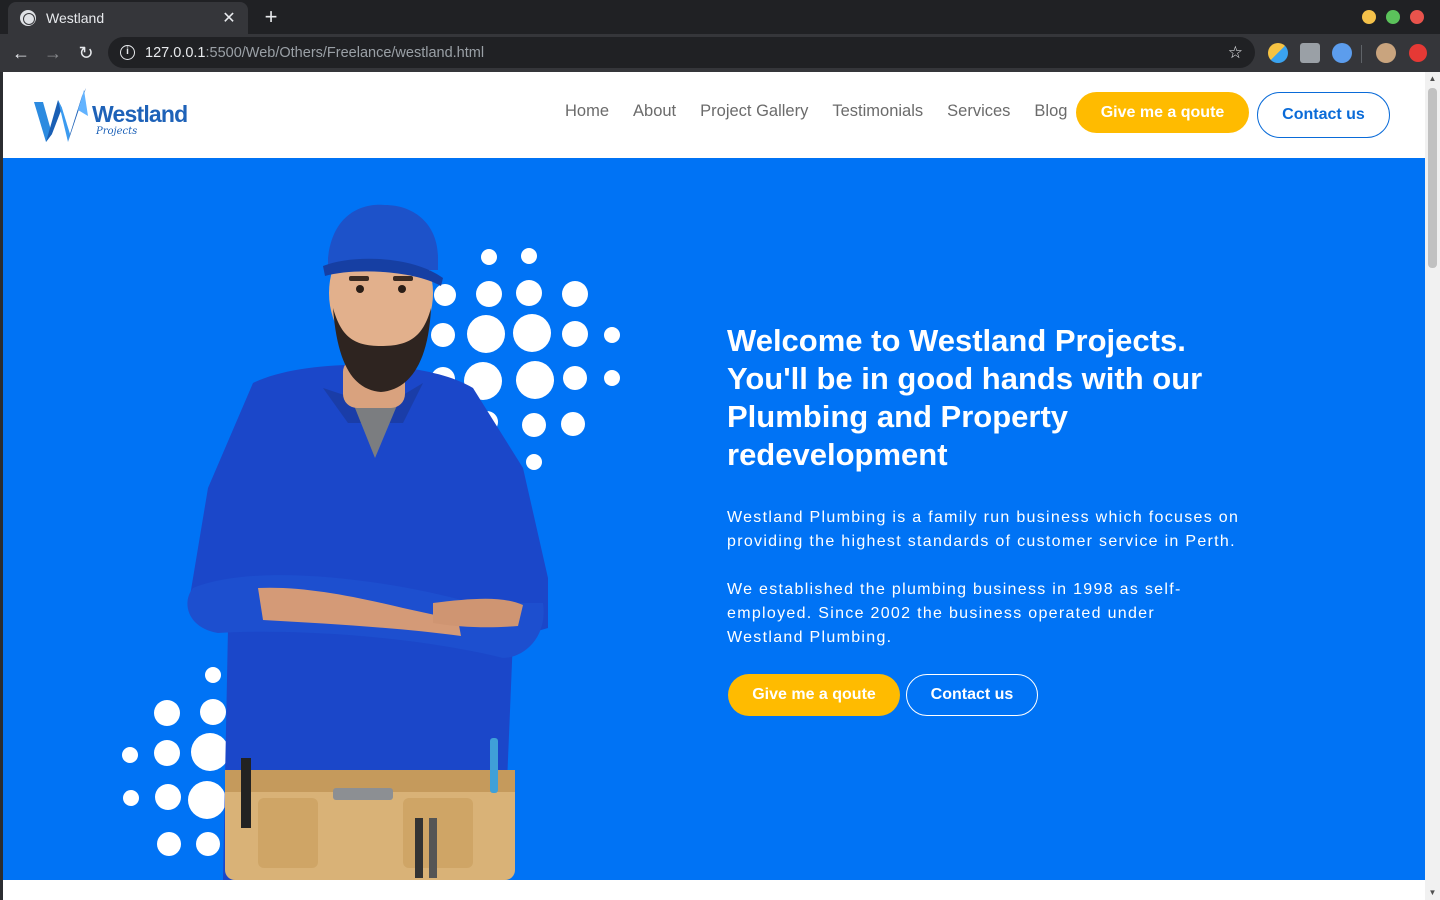 The image size is (1440, 900). I want to click on header-quote-button: Give me a qoute, so click(1162, 112).